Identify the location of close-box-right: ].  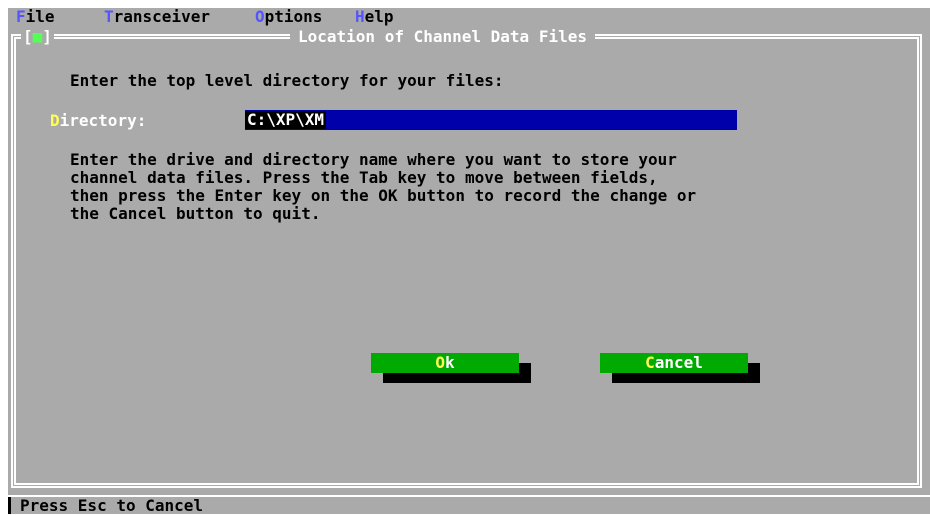
(47, 36).